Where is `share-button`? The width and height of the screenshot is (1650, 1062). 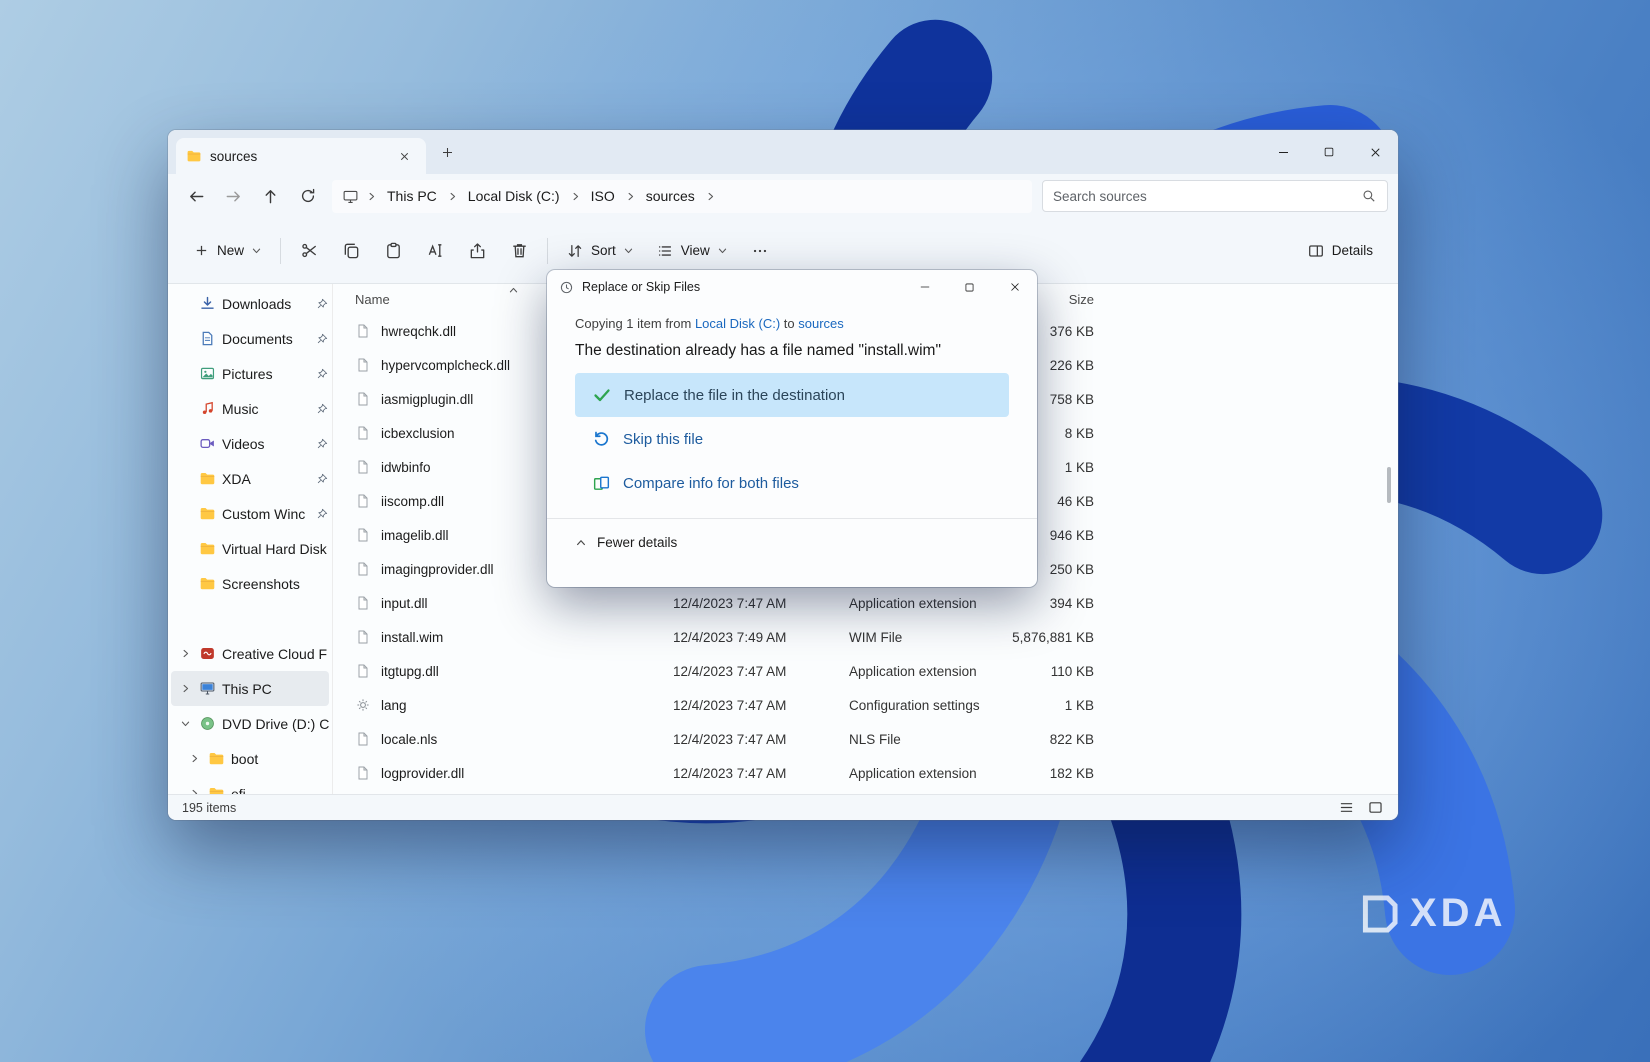 share-button is located at coordinates (477, 251).